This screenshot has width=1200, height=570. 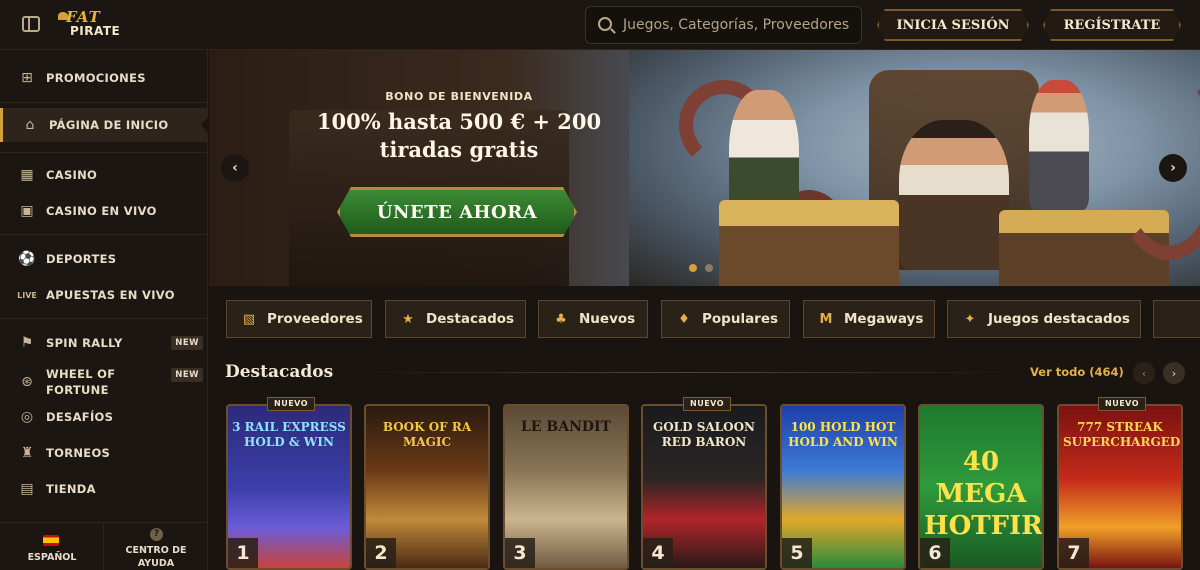 I want to click on game-title: 3 RAIL EXPRESS HOLD & WIN, so click(x=289, y=434).